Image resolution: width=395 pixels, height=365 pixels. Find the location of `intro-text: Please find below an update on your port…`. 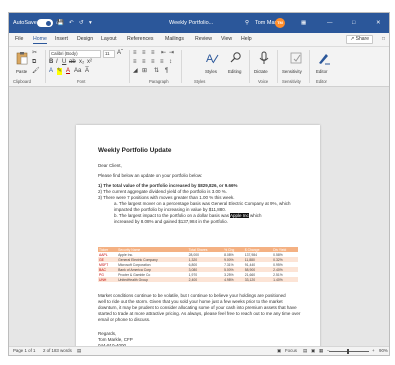

intro-text: Please find below an update on your port… is located at coordinates (150, 175).